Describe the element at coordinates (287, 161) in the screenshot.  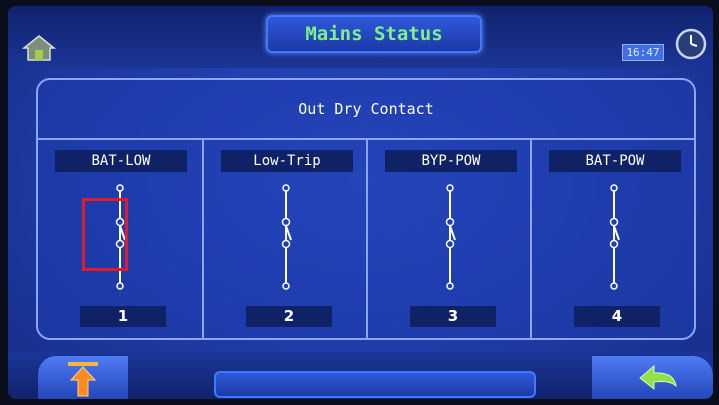
I see `contact-label: Low-Trip` at that location.